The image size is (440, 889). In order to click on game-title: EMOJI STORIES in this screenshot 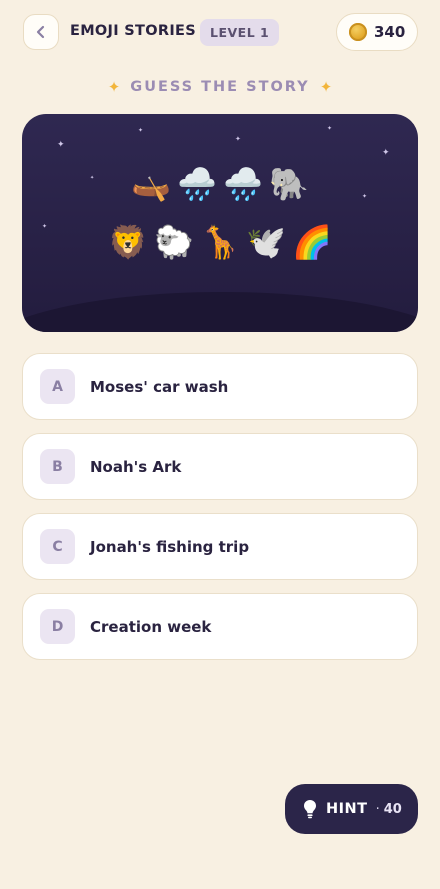, I will do `click(133, 31)`.